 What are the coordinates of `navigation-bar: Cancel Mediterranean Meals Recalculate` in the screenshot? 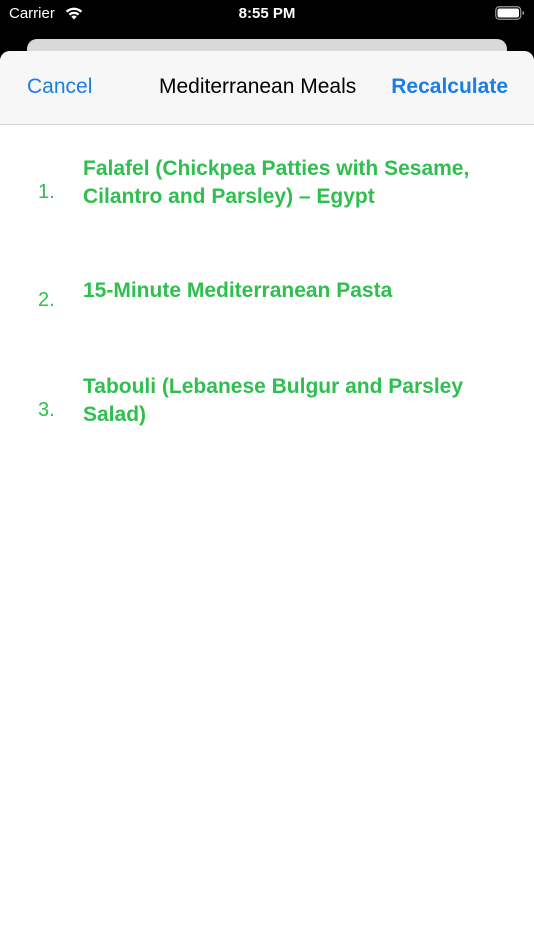 It's located at (267, 88).